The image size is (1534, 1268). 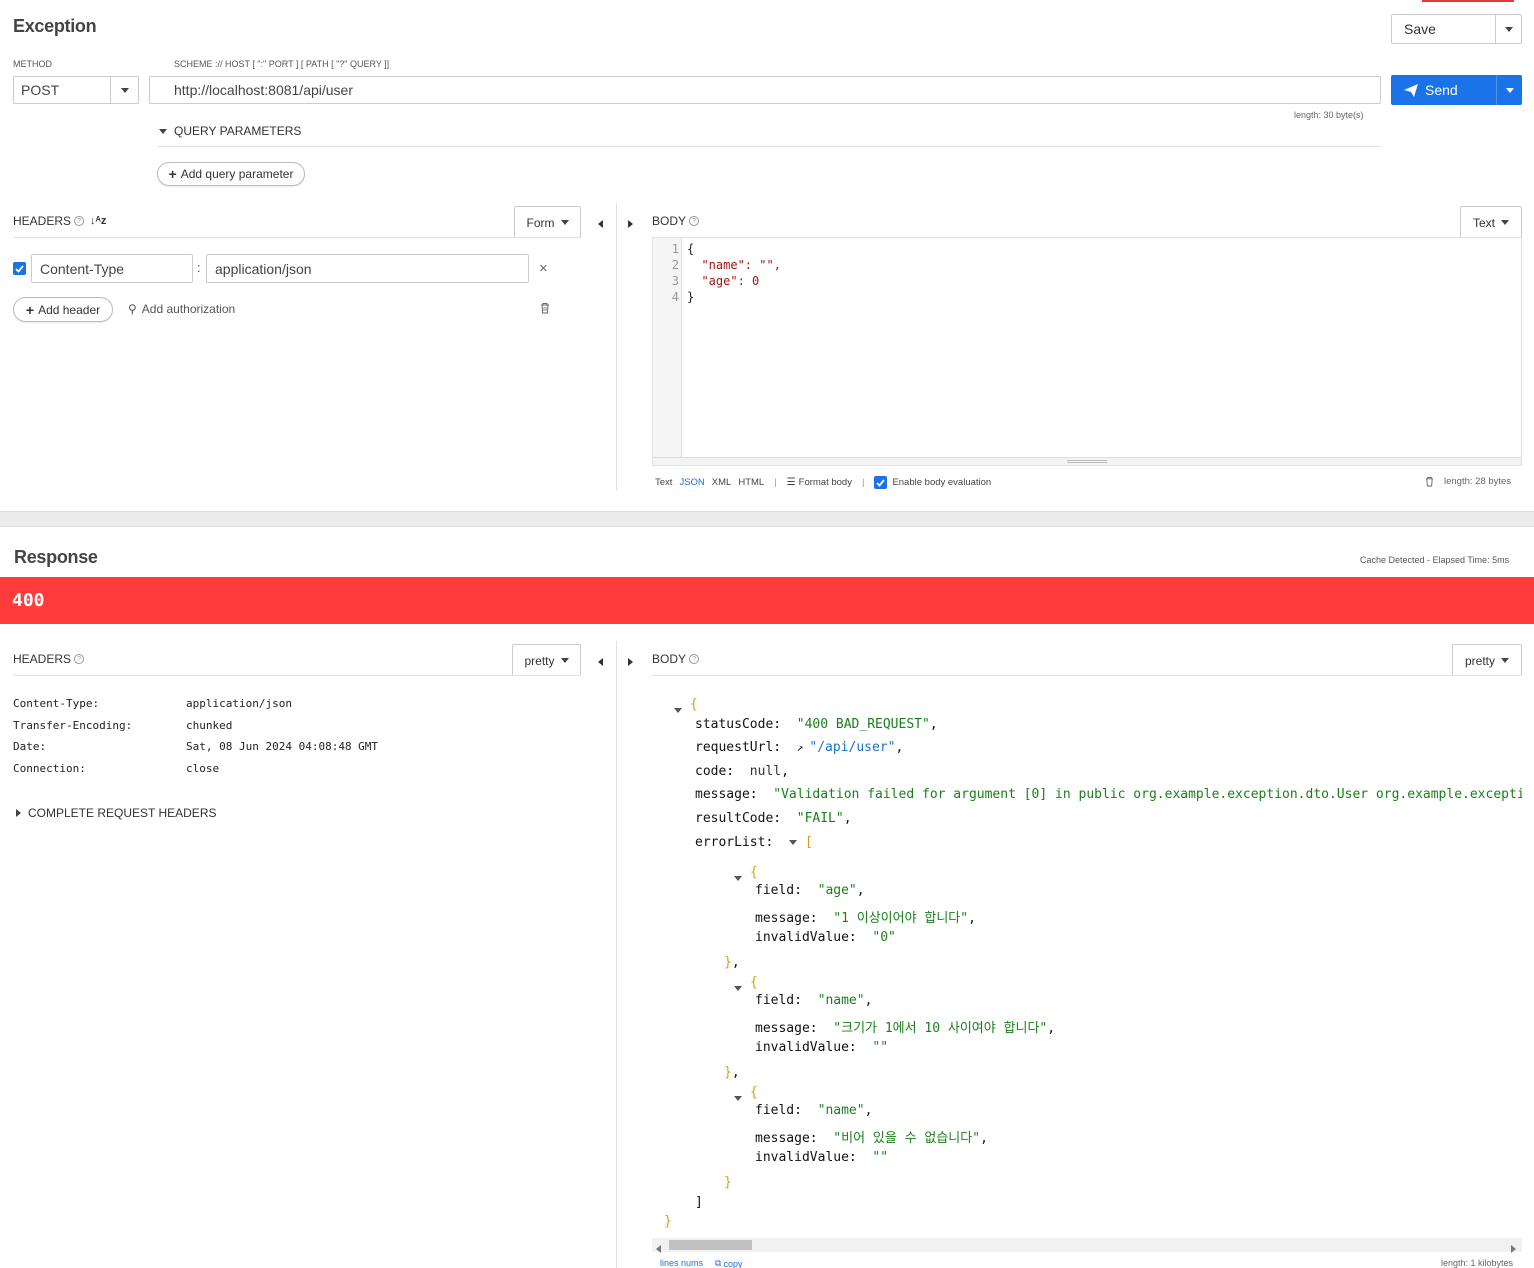 What do you see at coordinates (1468, 1) in the screenshot?
I see `top-accent-line` at bounding box center [1468, 1].